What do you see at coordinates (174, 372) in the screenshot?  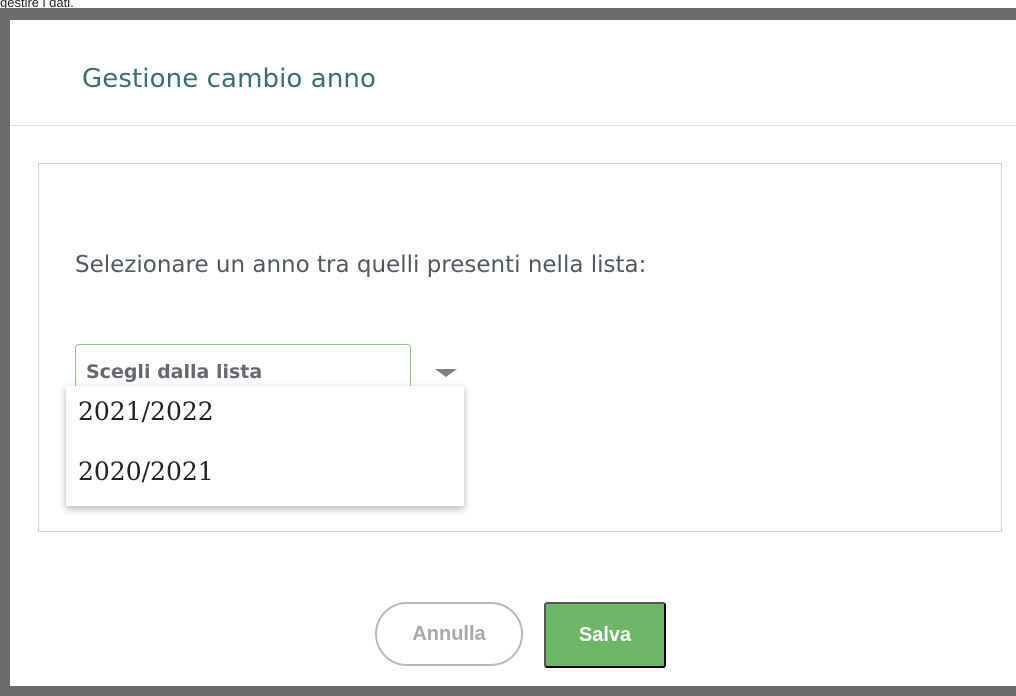 I see `year-select-placeholder: Scegli dalla lista` at bounding box center [174, 372].